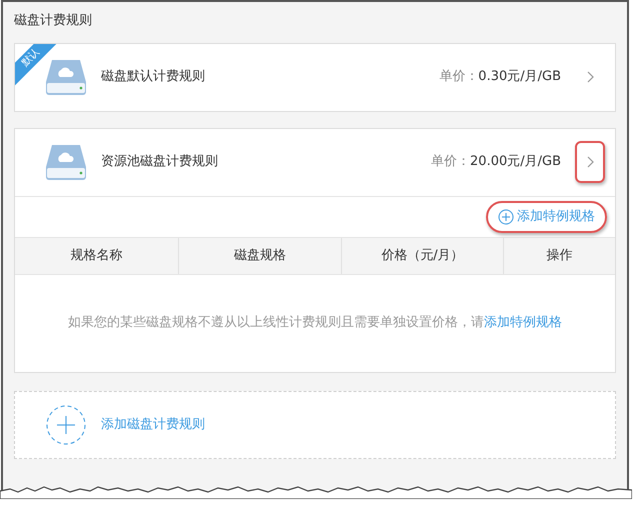 The image size is (644, 514). What do you see at coordinates (153, 425) in the screenshot?
I see `add-rule-label: 添加磁盘计费规则` at bounding box center [153, 425].